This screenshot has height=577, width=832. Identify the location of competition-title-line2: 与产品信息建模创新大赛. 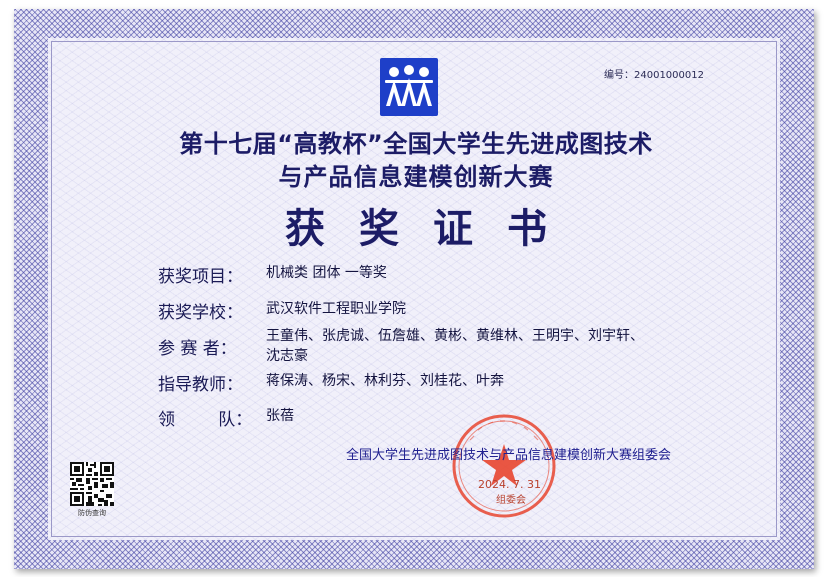
(416, 177).